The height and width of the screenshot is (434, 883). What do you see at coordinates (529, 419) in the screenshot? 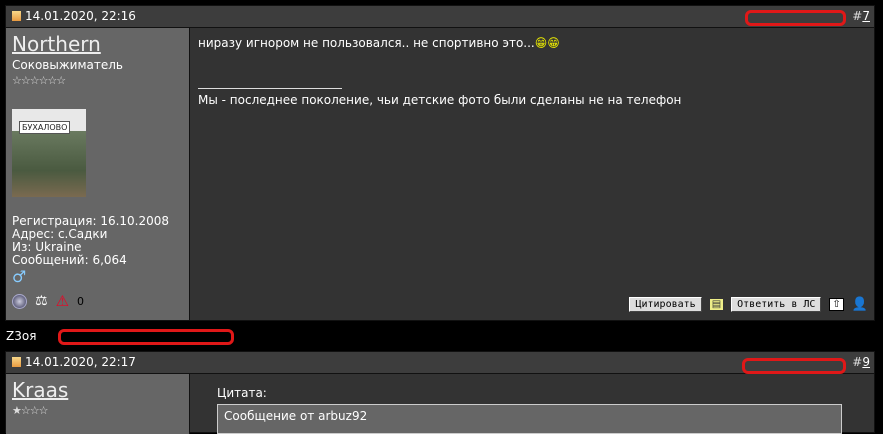
I see `quote-box: Сообщение от arbuz92` at bounding box center [529, 419].